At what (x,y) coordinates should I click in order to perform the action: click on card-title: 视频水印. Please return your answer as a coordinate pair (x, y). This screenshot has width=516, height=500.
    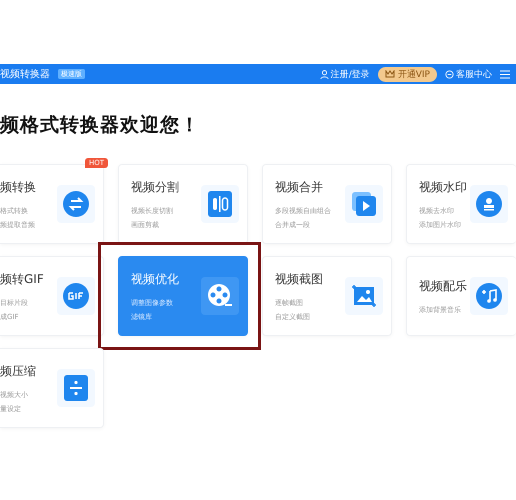
    Looking at the image, I should click on (443, 187).